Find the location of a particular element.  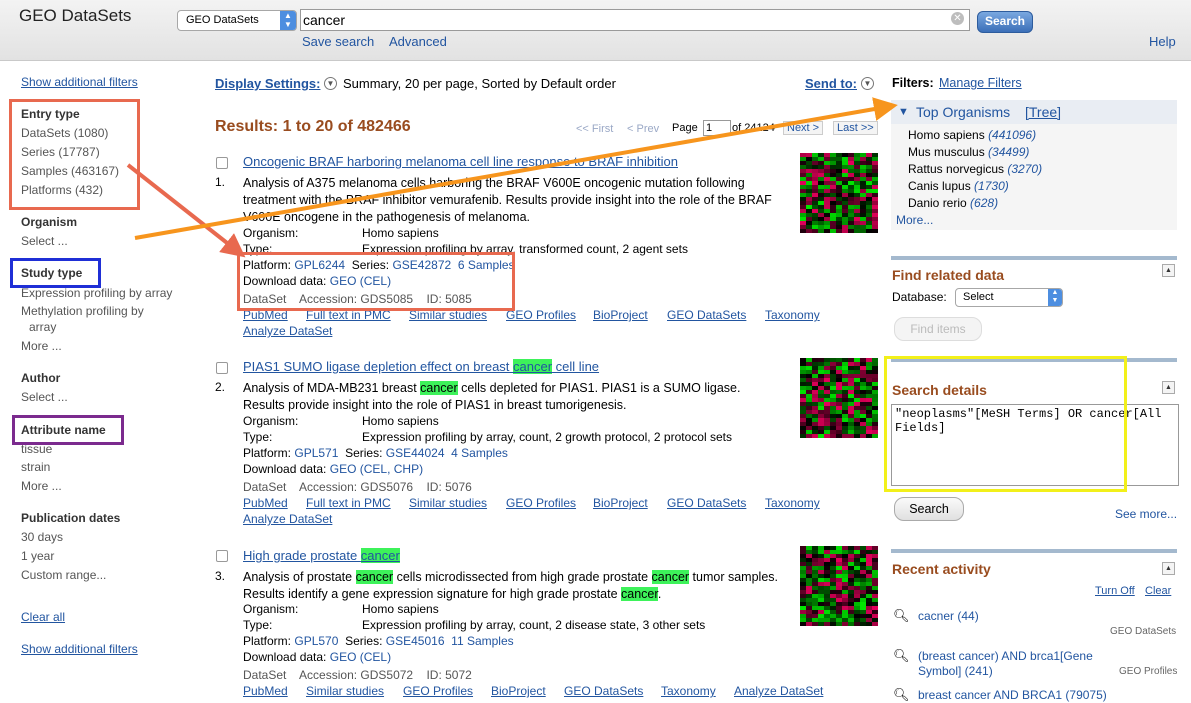

annotation-arrow-orange is located at coordinates (516, 168).